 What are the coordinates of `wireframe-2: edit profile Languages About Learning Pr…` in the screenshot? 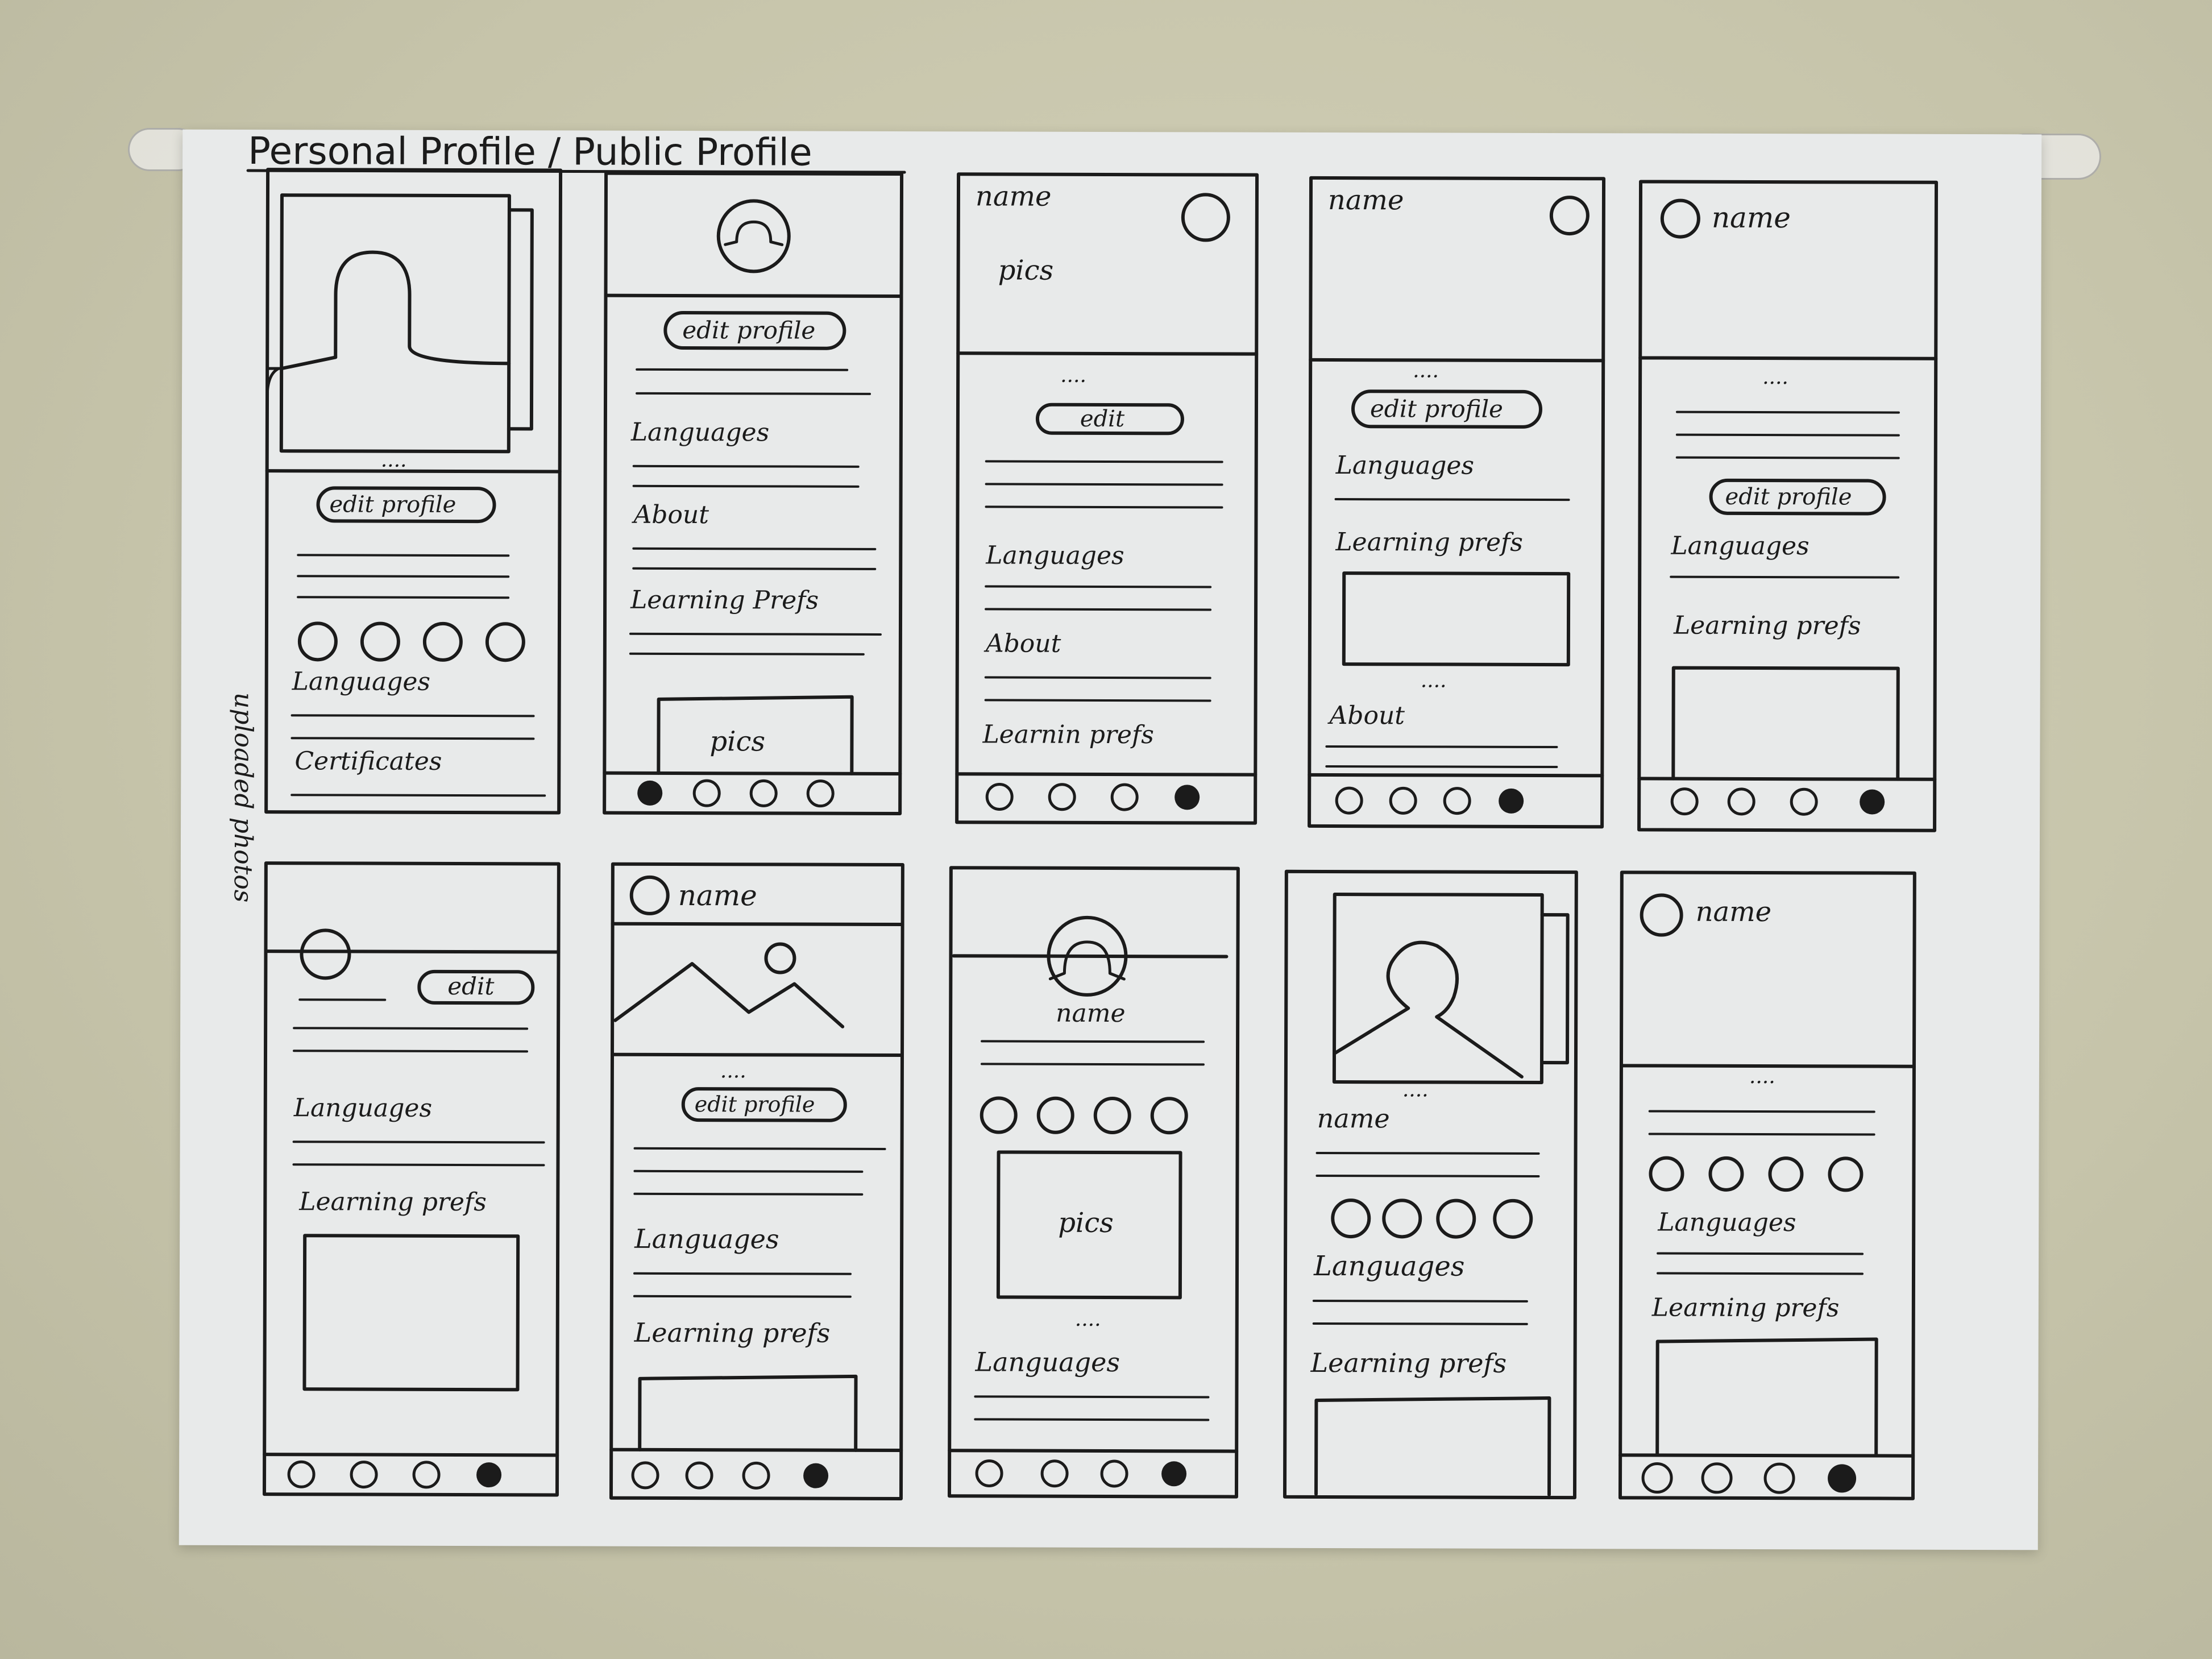 It's located at (753, 493).